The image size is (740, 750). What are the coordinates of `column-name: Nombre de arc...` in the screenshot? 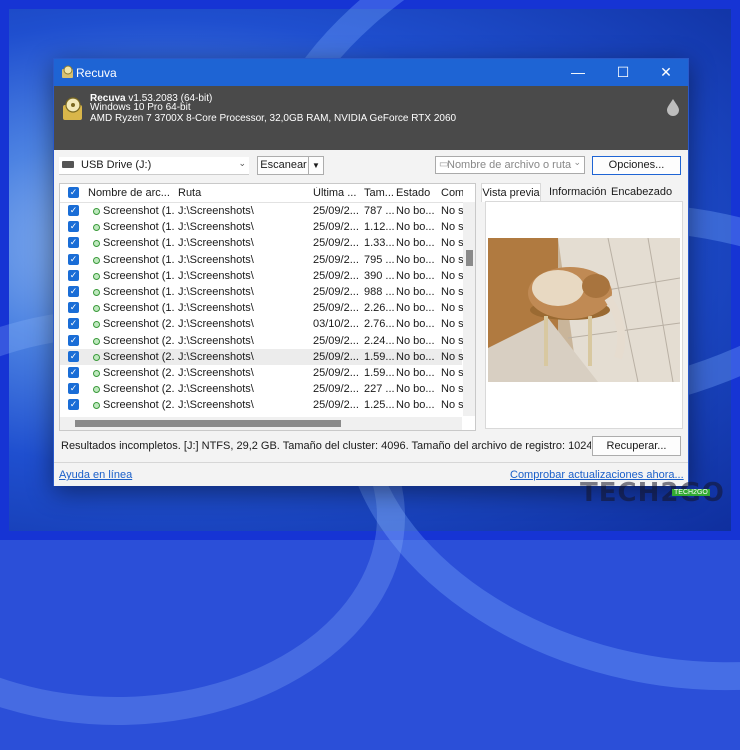 It's located at (130, 193).